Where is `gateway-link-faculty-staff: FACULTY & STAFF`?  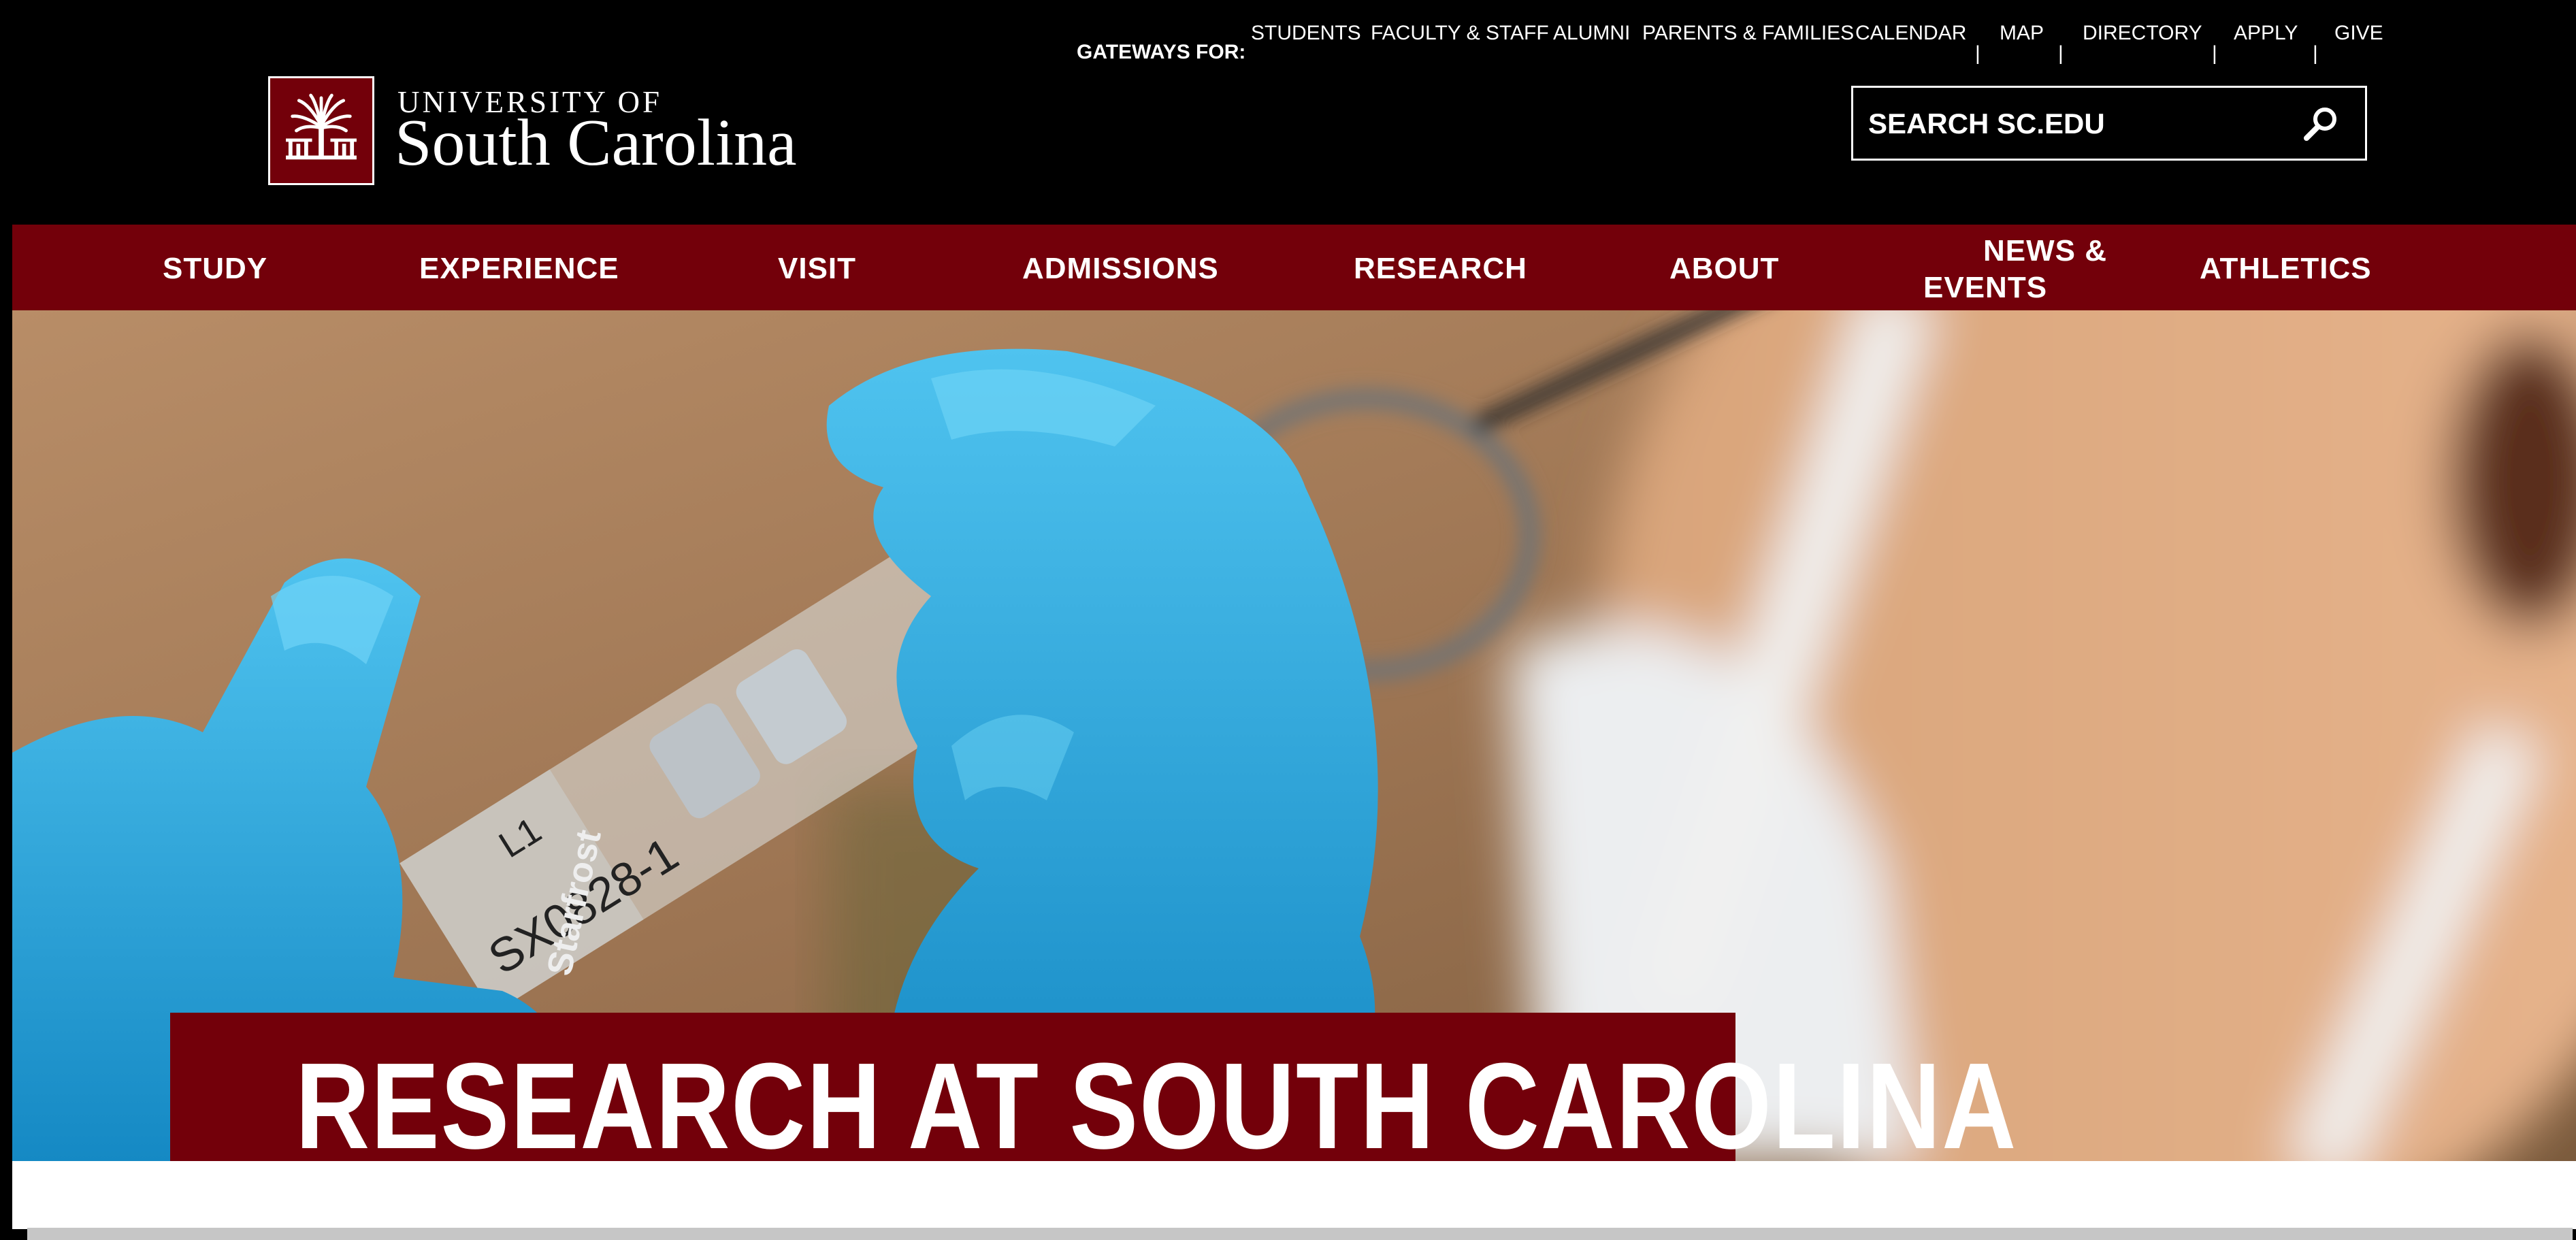
gateway-link-faculty-staff: FACULTY & STAFF is located at coordinates (1460, 33).